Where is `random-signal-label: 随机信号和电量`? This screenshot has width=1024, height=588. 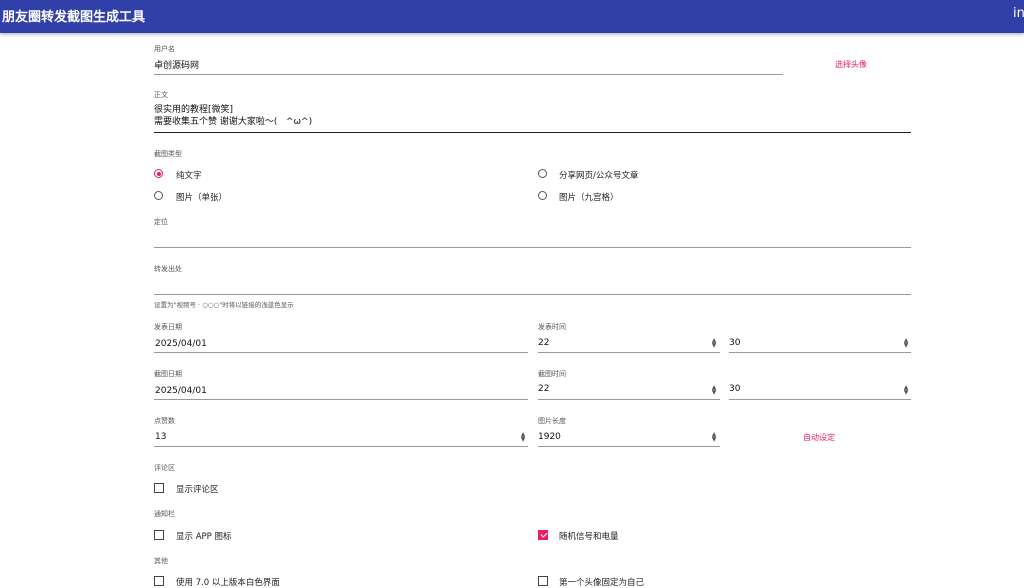 random-signal-label: 随机信号和电量 is located at coordinates (589, 536).